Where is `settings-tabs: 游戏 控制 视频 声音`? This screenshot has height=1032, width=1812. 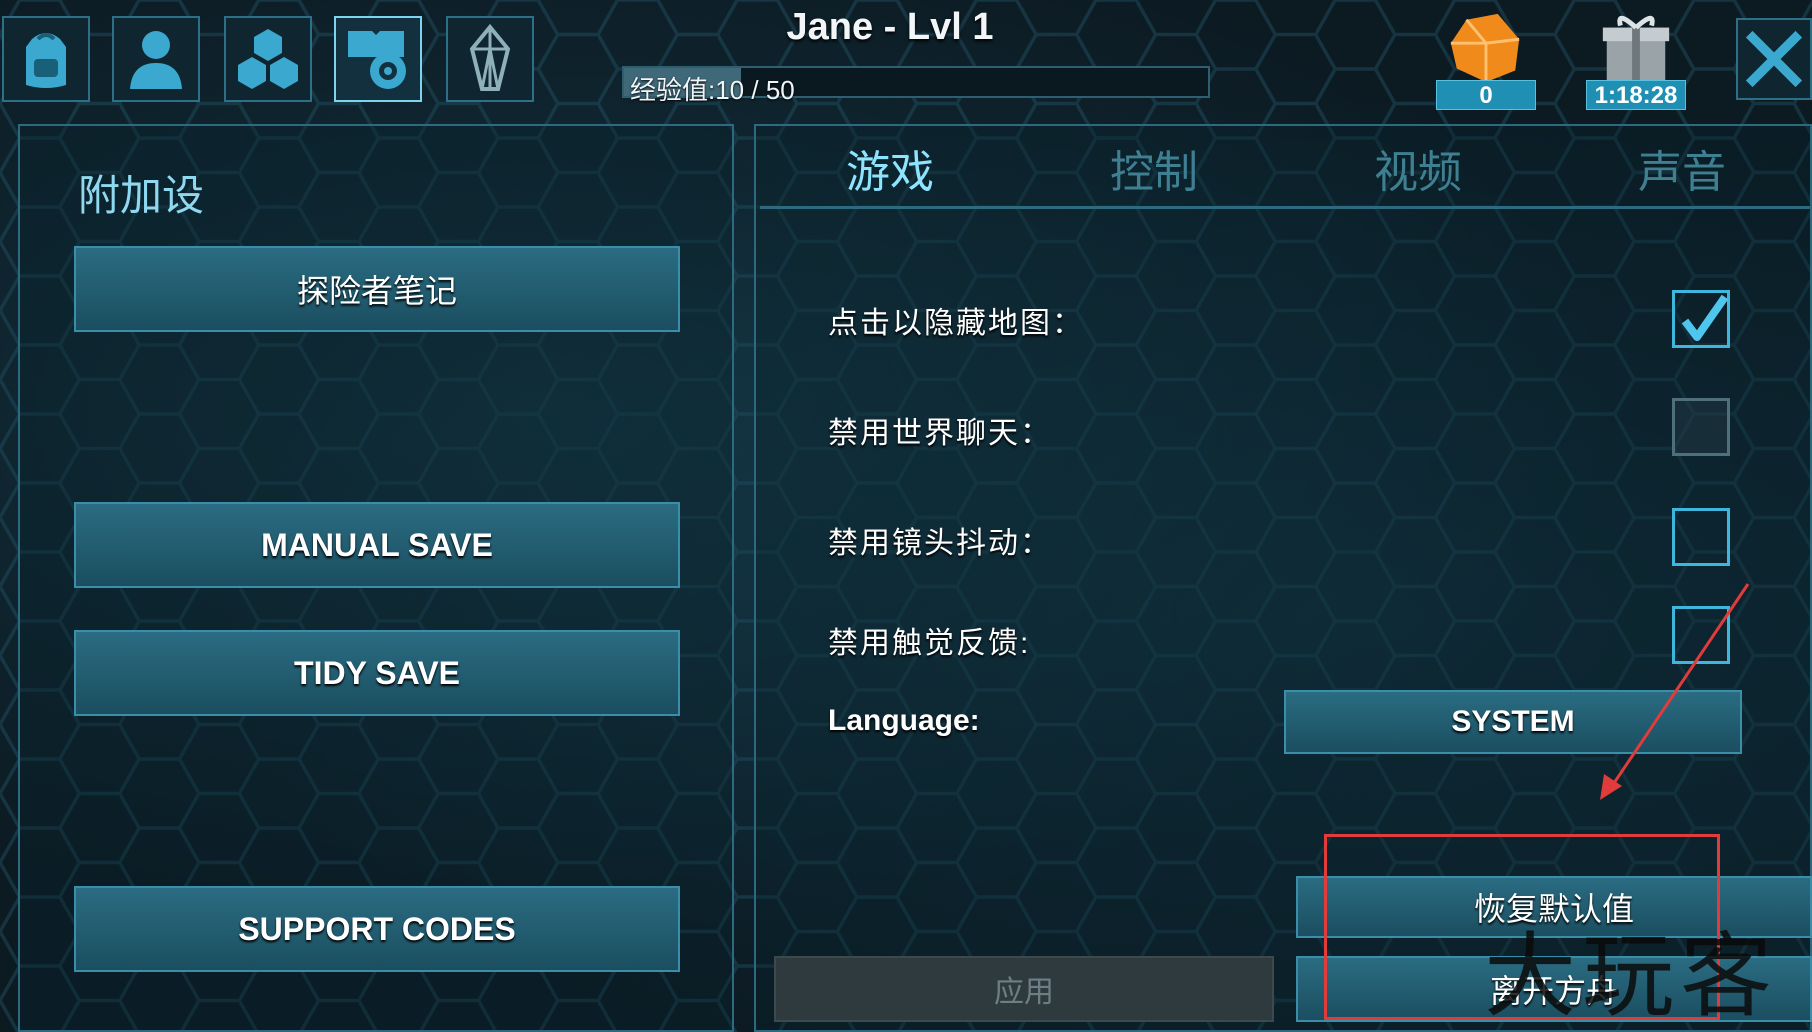 settings-tabs: 游戏 控制 视频 声音 is located at coordinates (1286, 168).